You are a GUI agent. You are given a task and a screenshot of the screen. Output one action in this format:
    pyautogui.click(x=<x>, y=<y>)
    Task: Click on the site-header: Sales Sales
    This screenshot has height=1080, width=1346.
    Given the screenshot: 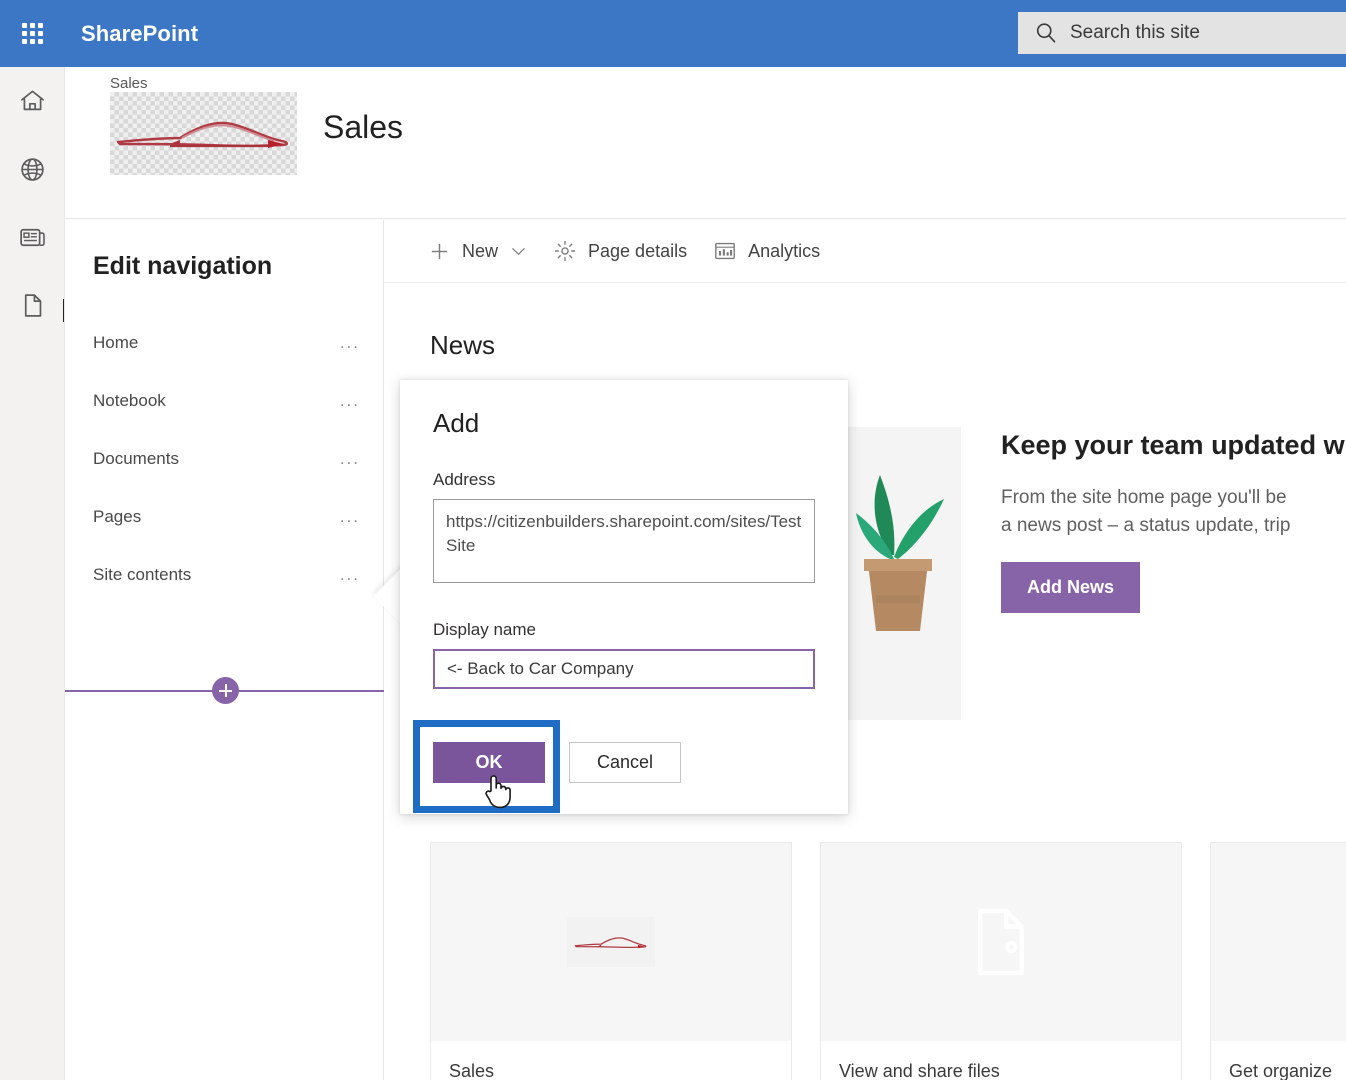 What is the action you would take?
    pyautogui.click(x=705, y=143)
    